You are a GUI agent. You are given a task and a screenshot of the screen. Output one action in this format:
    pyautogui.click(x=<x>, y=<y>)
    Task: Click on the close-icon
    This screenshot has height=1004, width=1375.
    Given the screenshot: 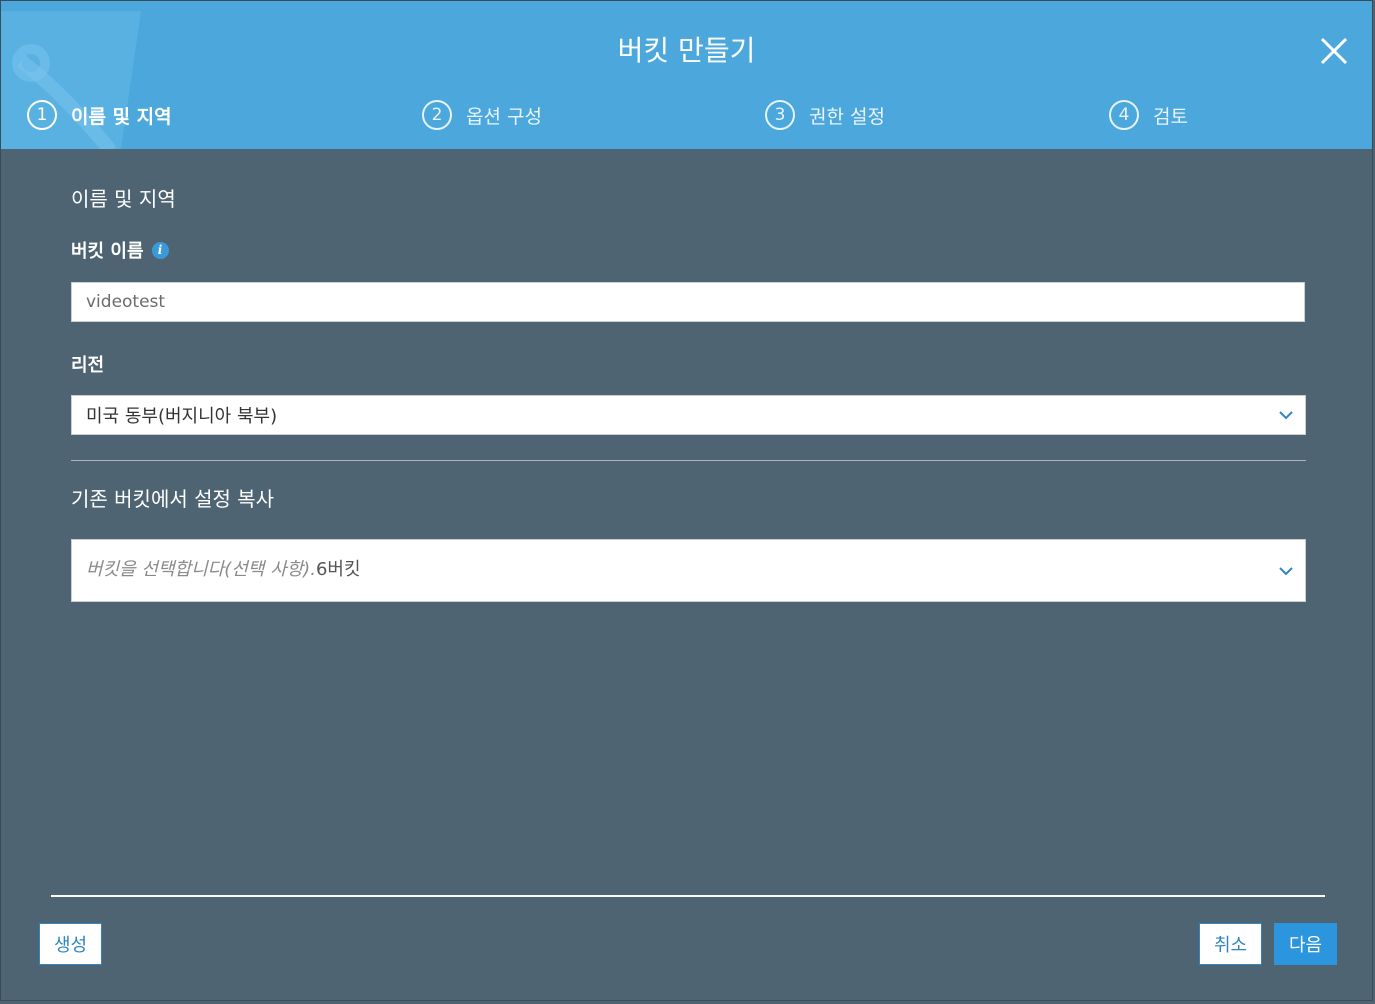 What is the action you would take?
    pyautogui.click(x=1334, y=51)
    